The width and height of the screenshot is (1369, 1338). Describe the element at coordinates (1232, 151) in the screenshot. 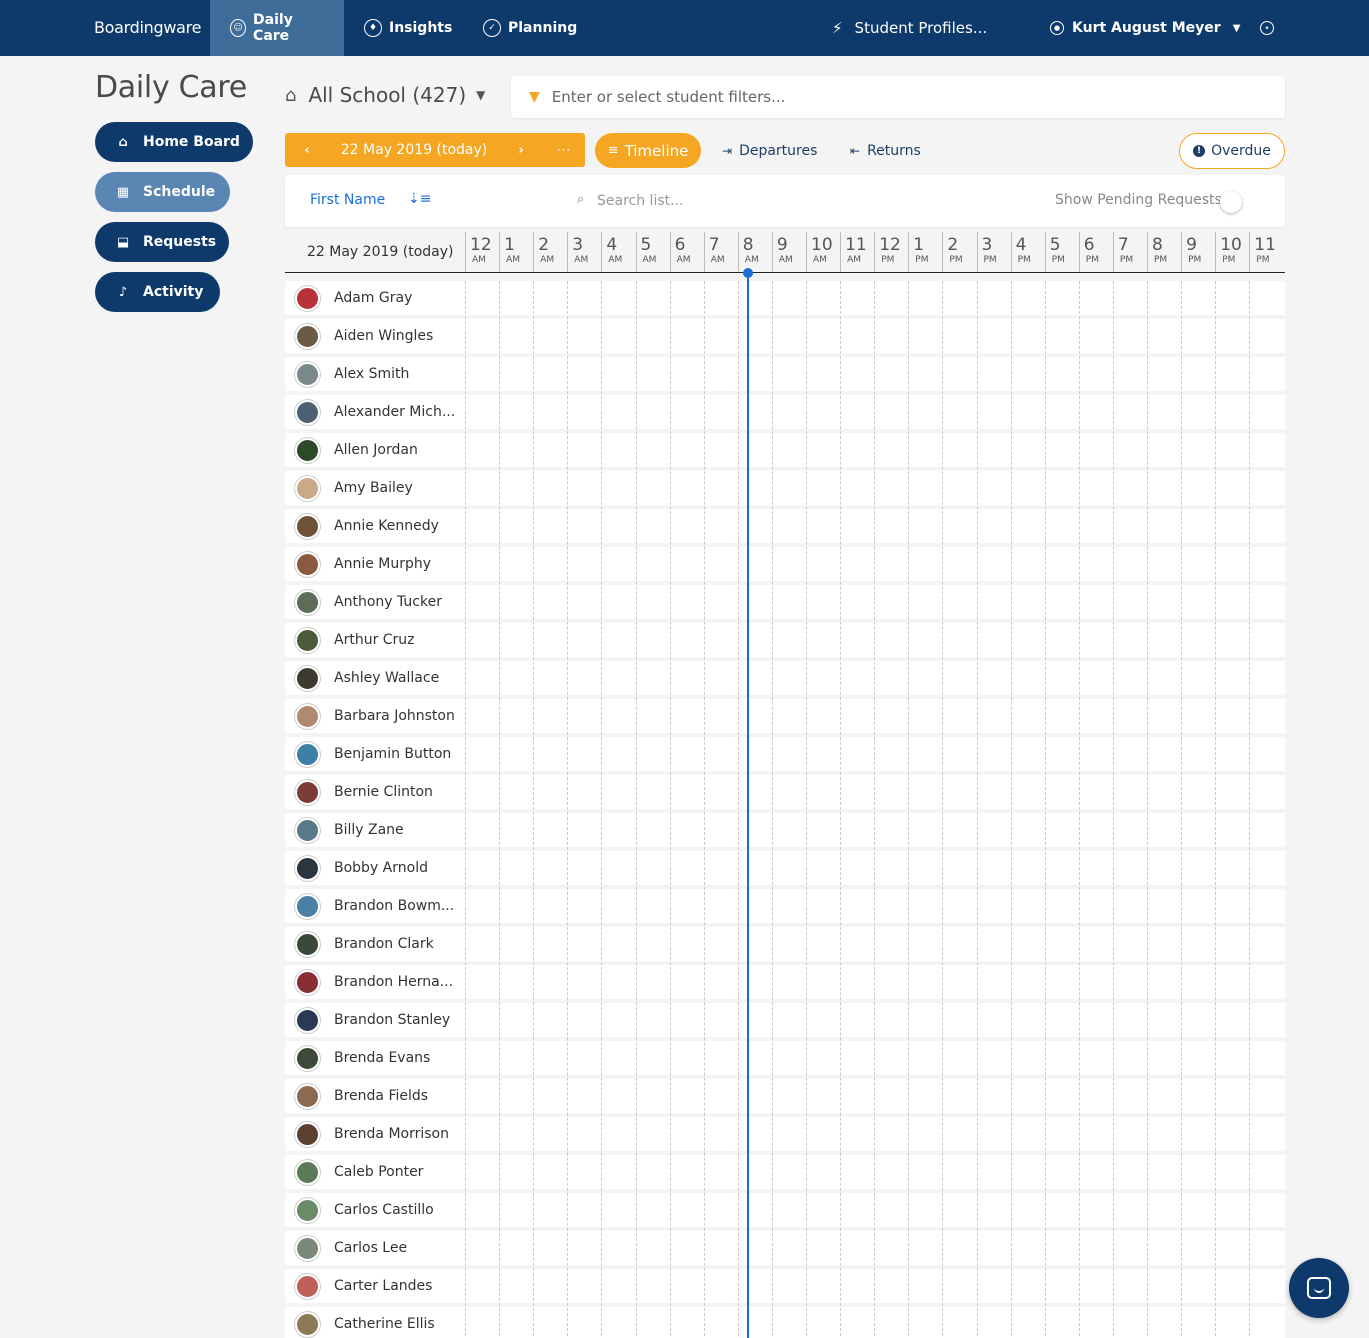

I see `overdue-button: ! Overdue` at that location.